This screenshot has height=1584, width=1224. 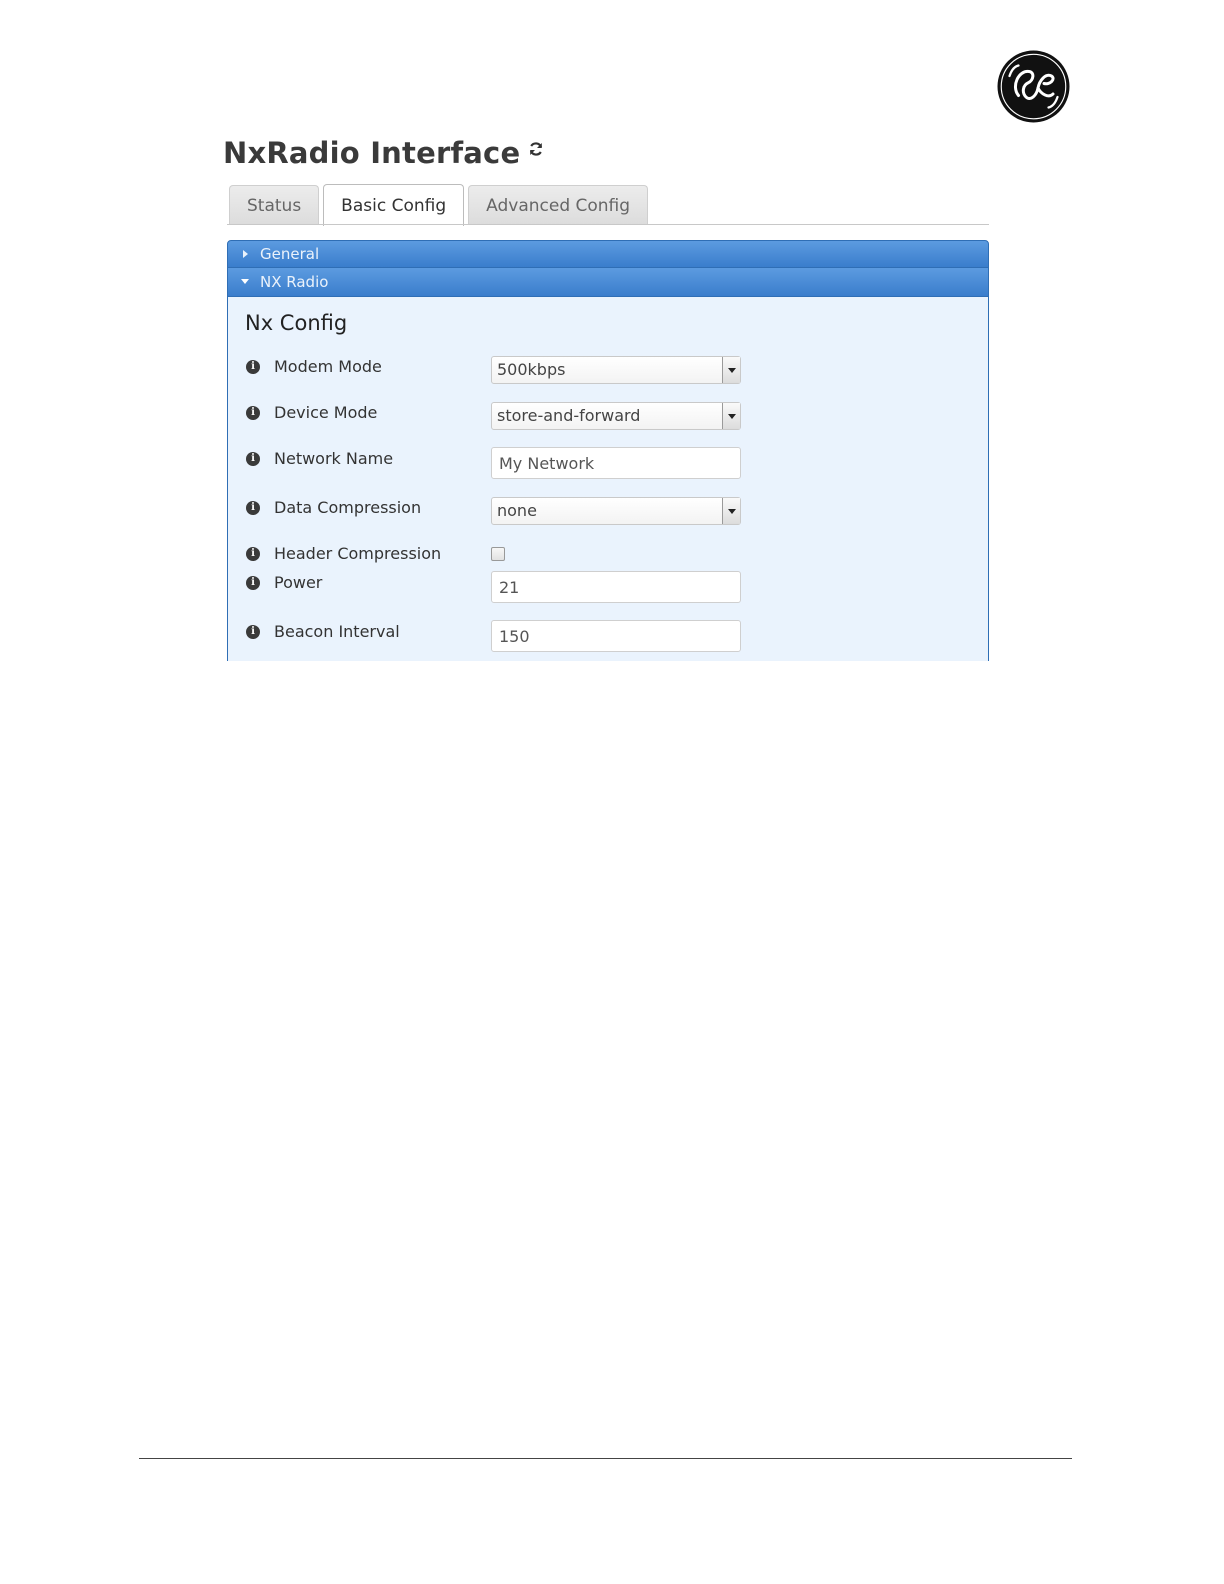 What do you see at coordinates (517, 510) in the screenshot?
I see `data-compression-value: none` at bounding box center [517, 510].